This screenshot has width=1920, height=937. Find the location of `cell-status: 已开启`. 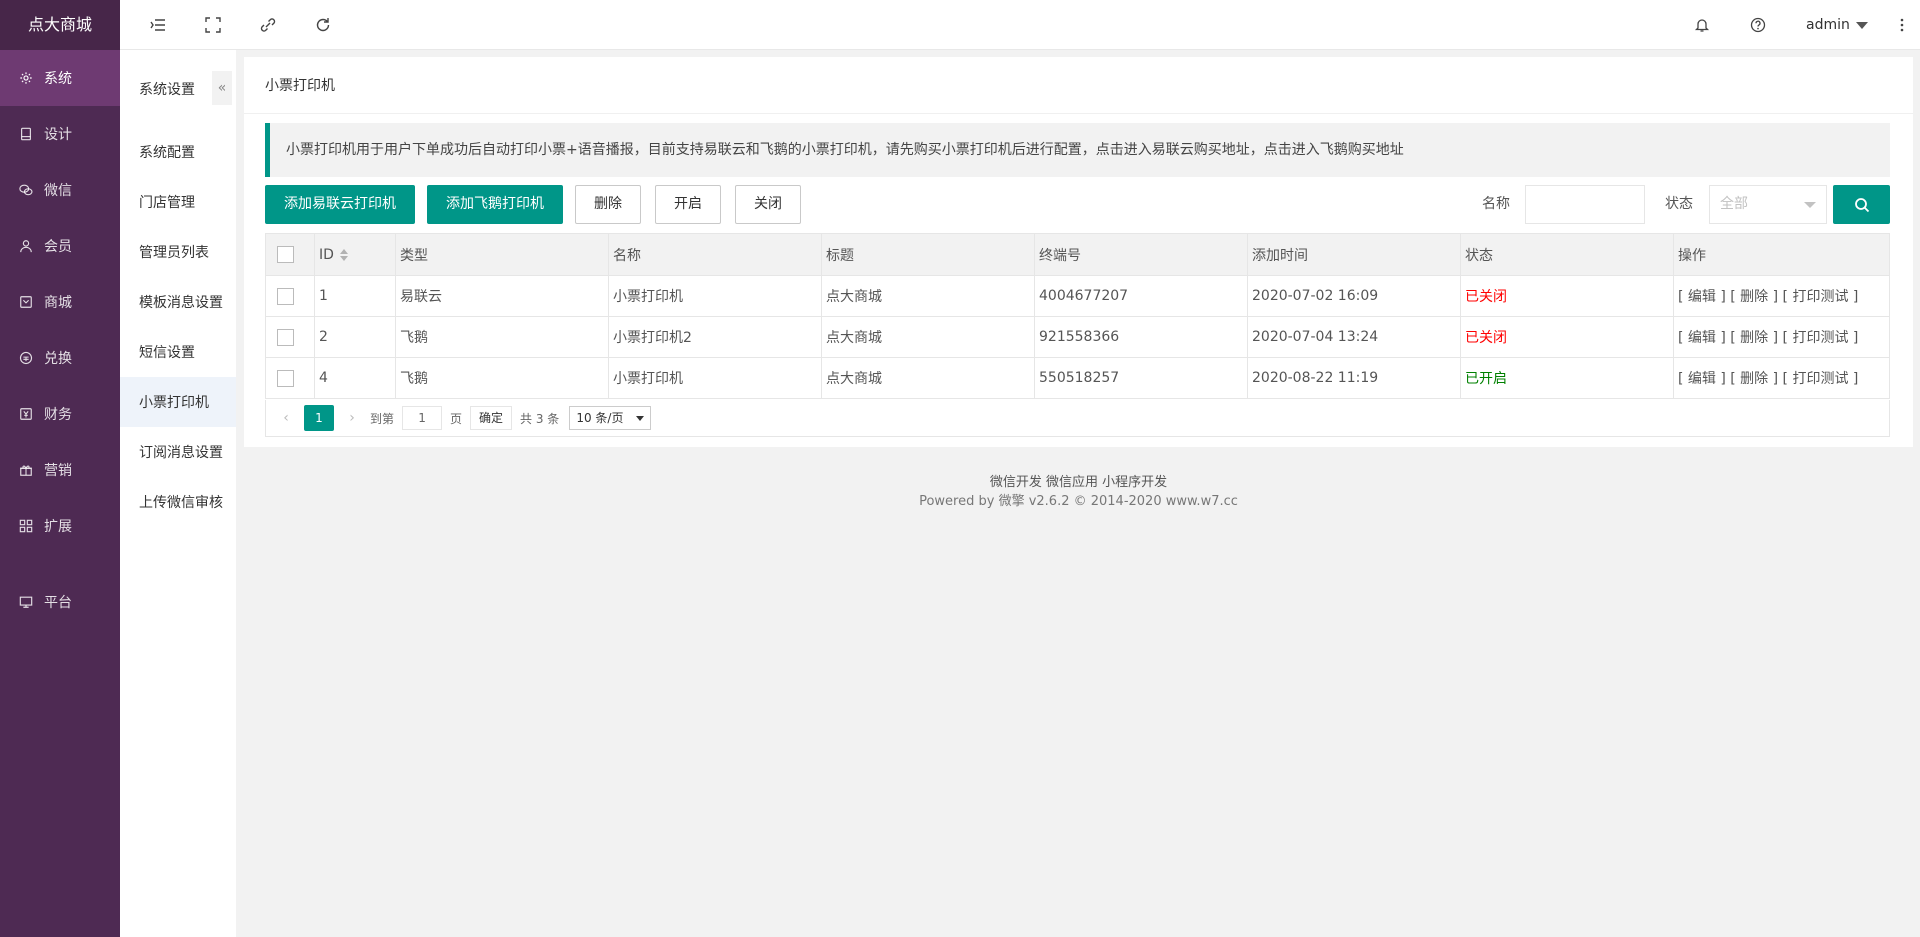

cell-status: 已开启 is located at coordinates (1567, 378).